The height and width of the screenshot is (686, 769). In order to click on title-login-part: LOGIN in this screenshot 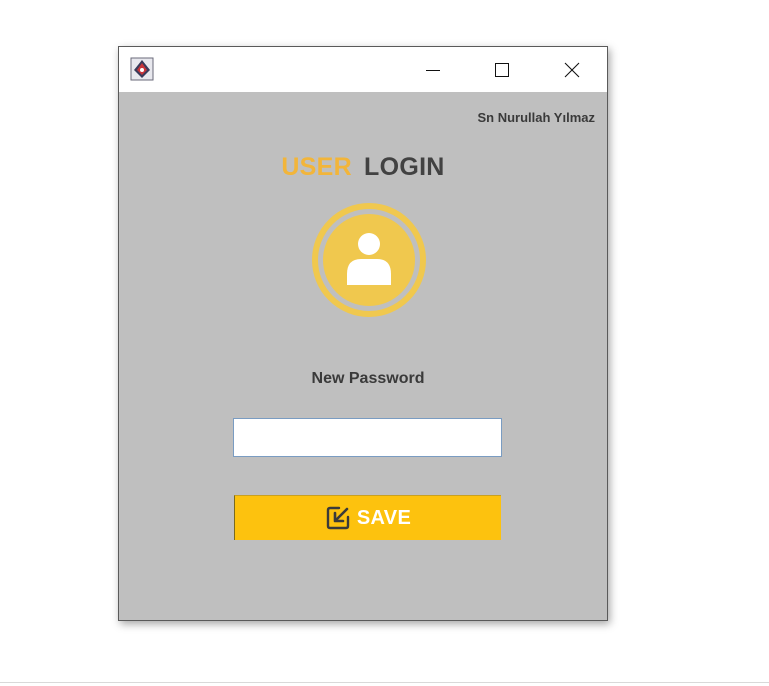, I will do `click(404, 167)`.